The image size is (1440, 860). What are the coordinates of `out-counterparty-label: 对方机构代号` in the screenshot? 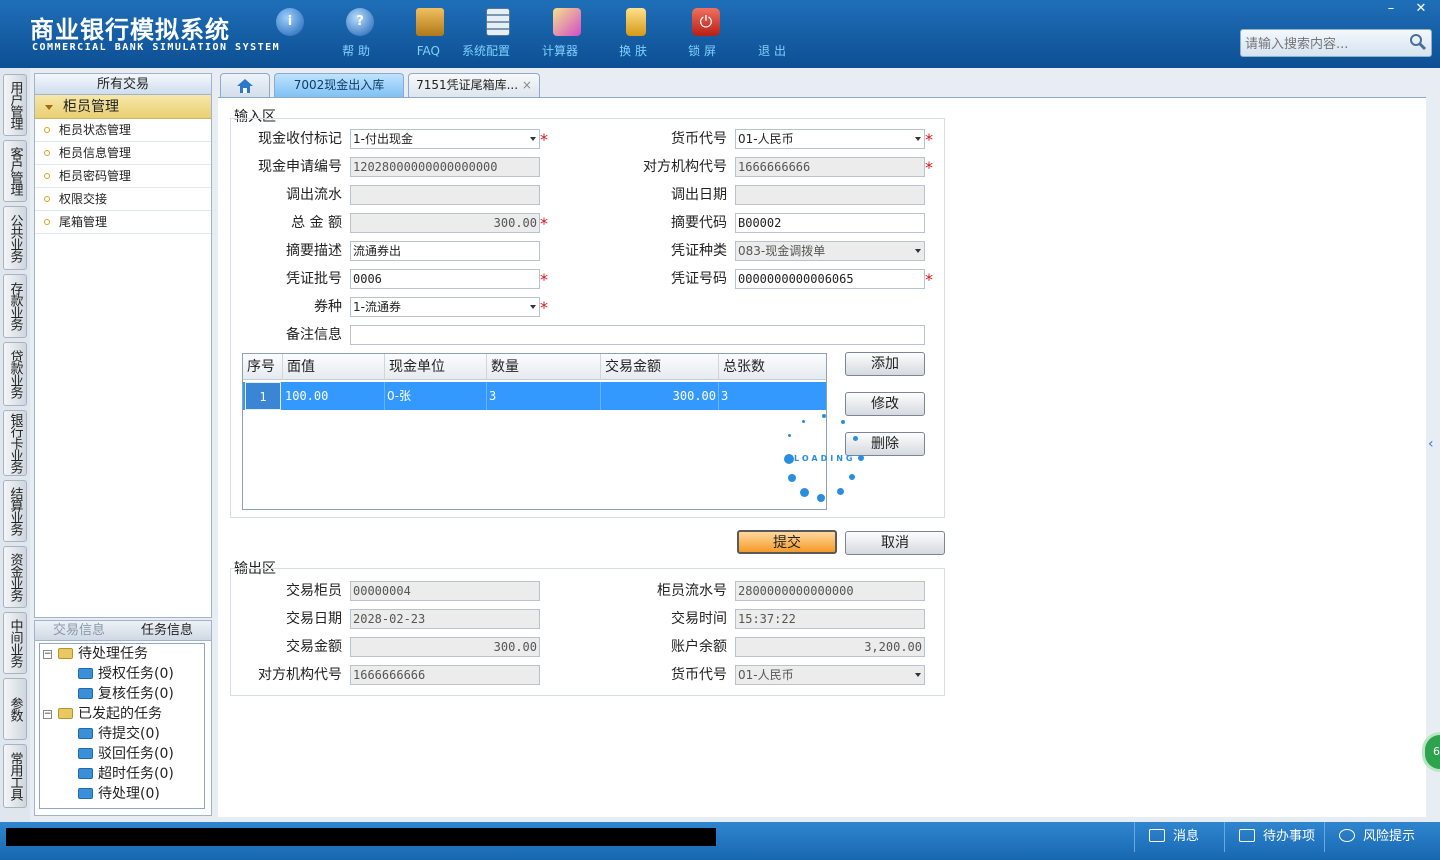 It's located at (300, 675).